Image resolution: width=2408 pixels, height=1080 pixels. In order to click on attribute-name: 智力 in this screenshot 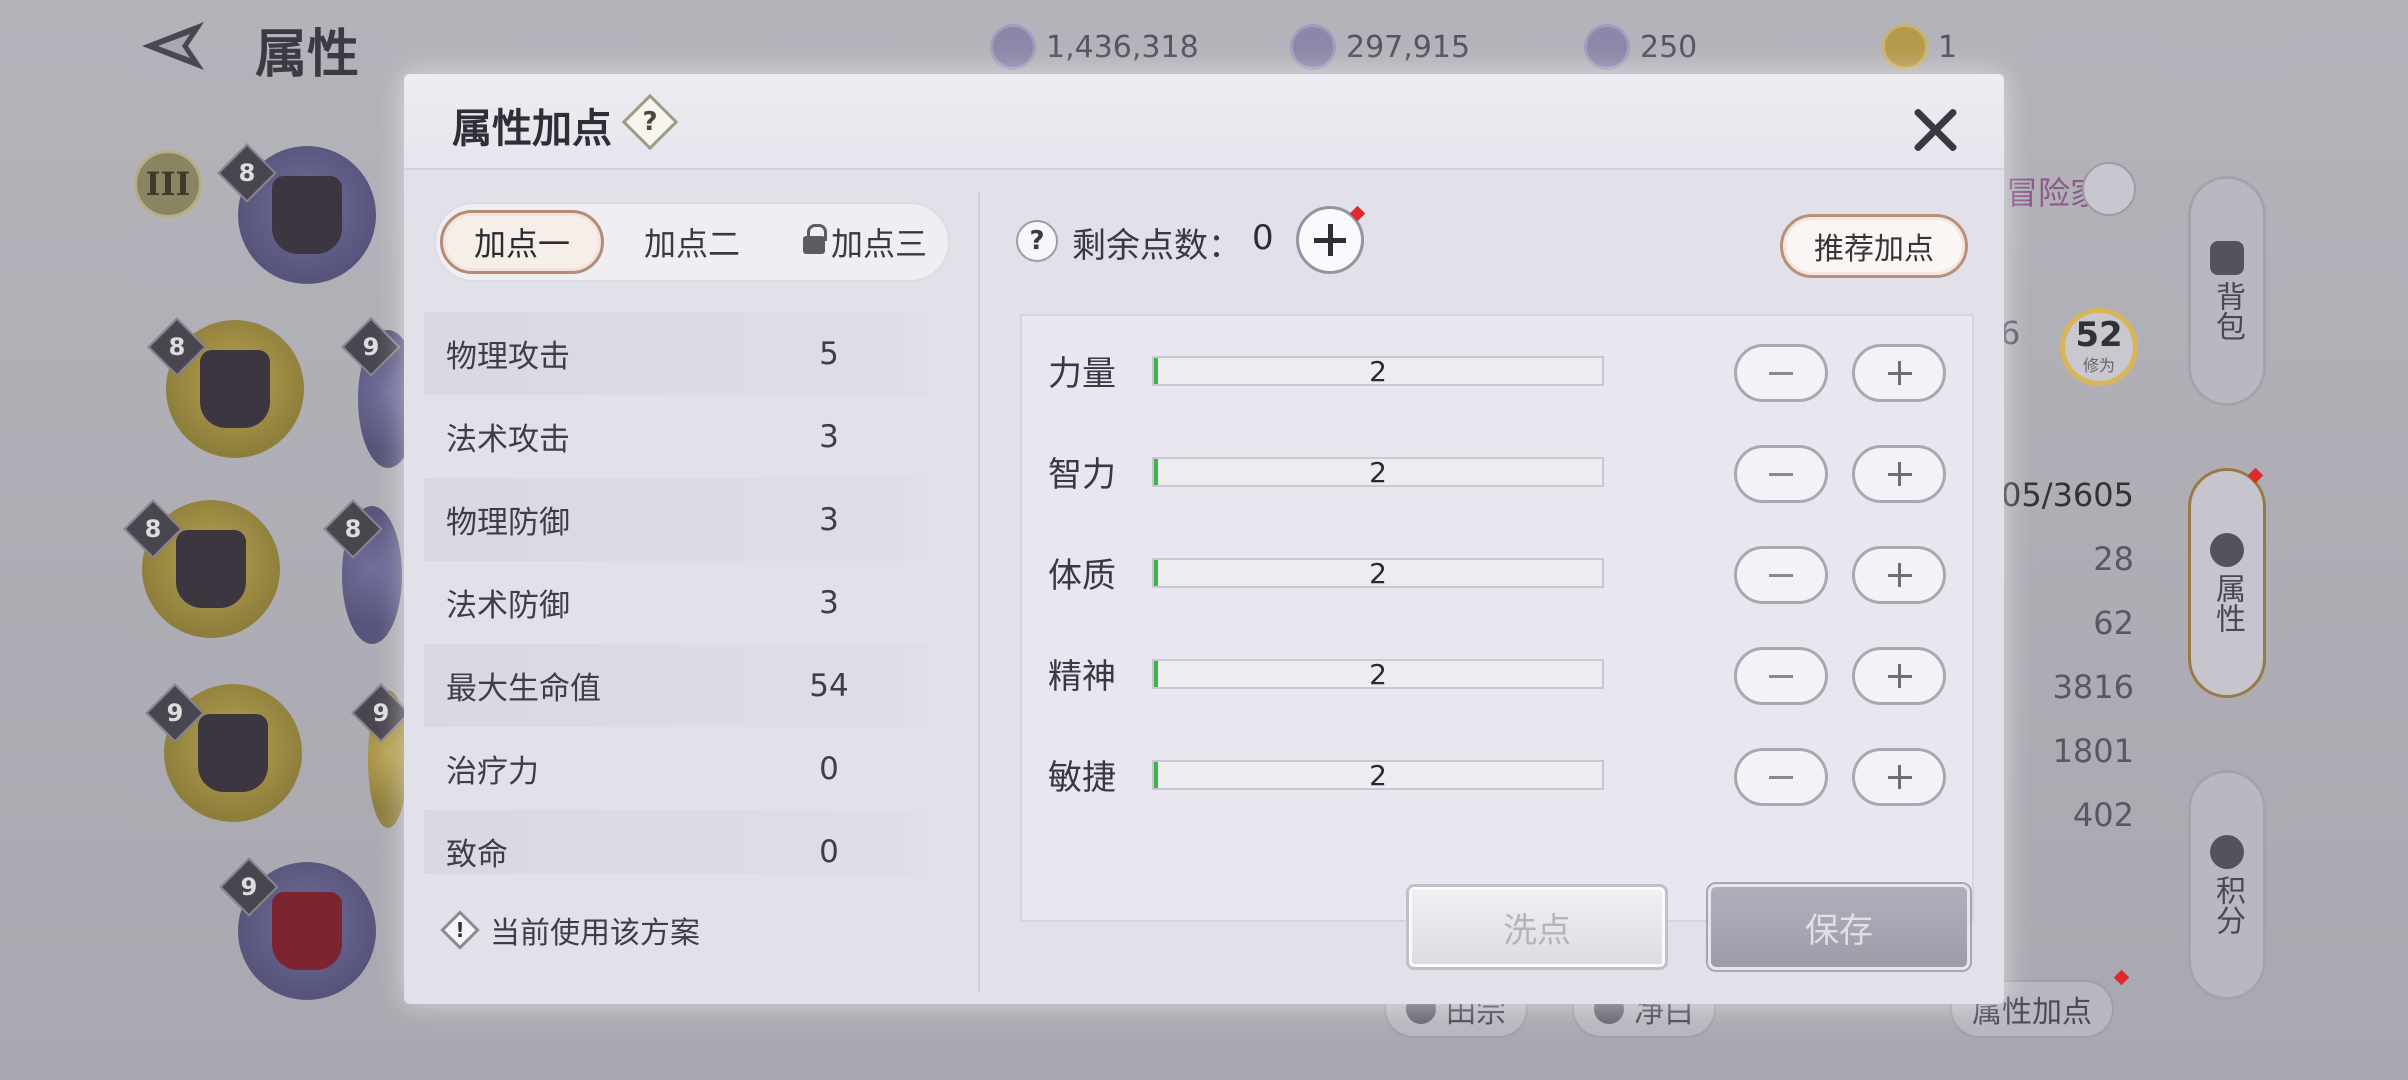, I will do `click(1082, 475)`.